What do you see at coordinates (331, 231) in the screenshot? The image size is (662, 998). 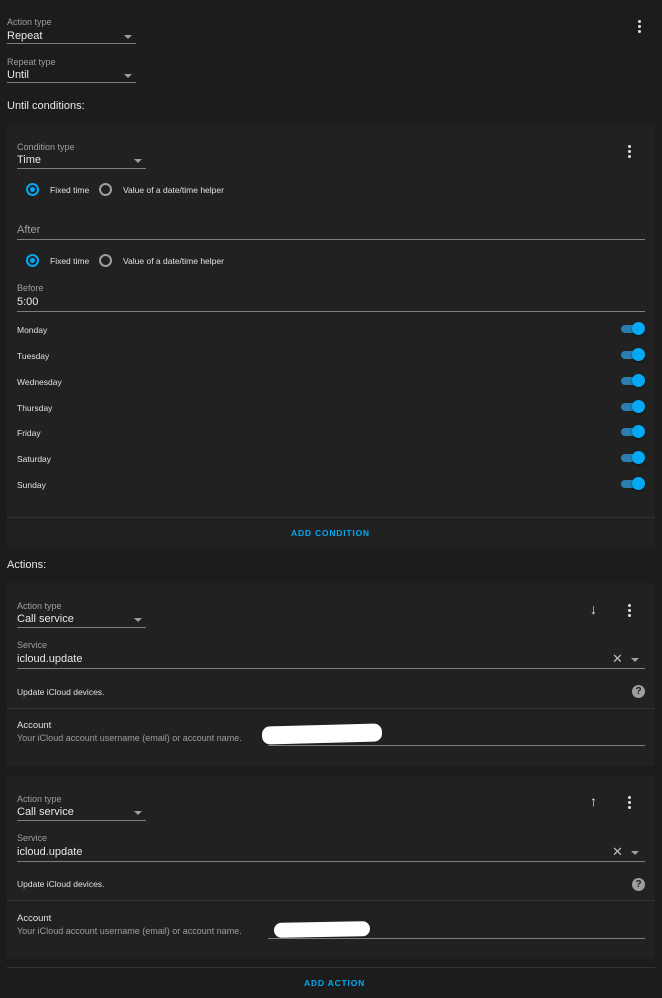 I see `after-input: After` at bounding box center [331, 231].